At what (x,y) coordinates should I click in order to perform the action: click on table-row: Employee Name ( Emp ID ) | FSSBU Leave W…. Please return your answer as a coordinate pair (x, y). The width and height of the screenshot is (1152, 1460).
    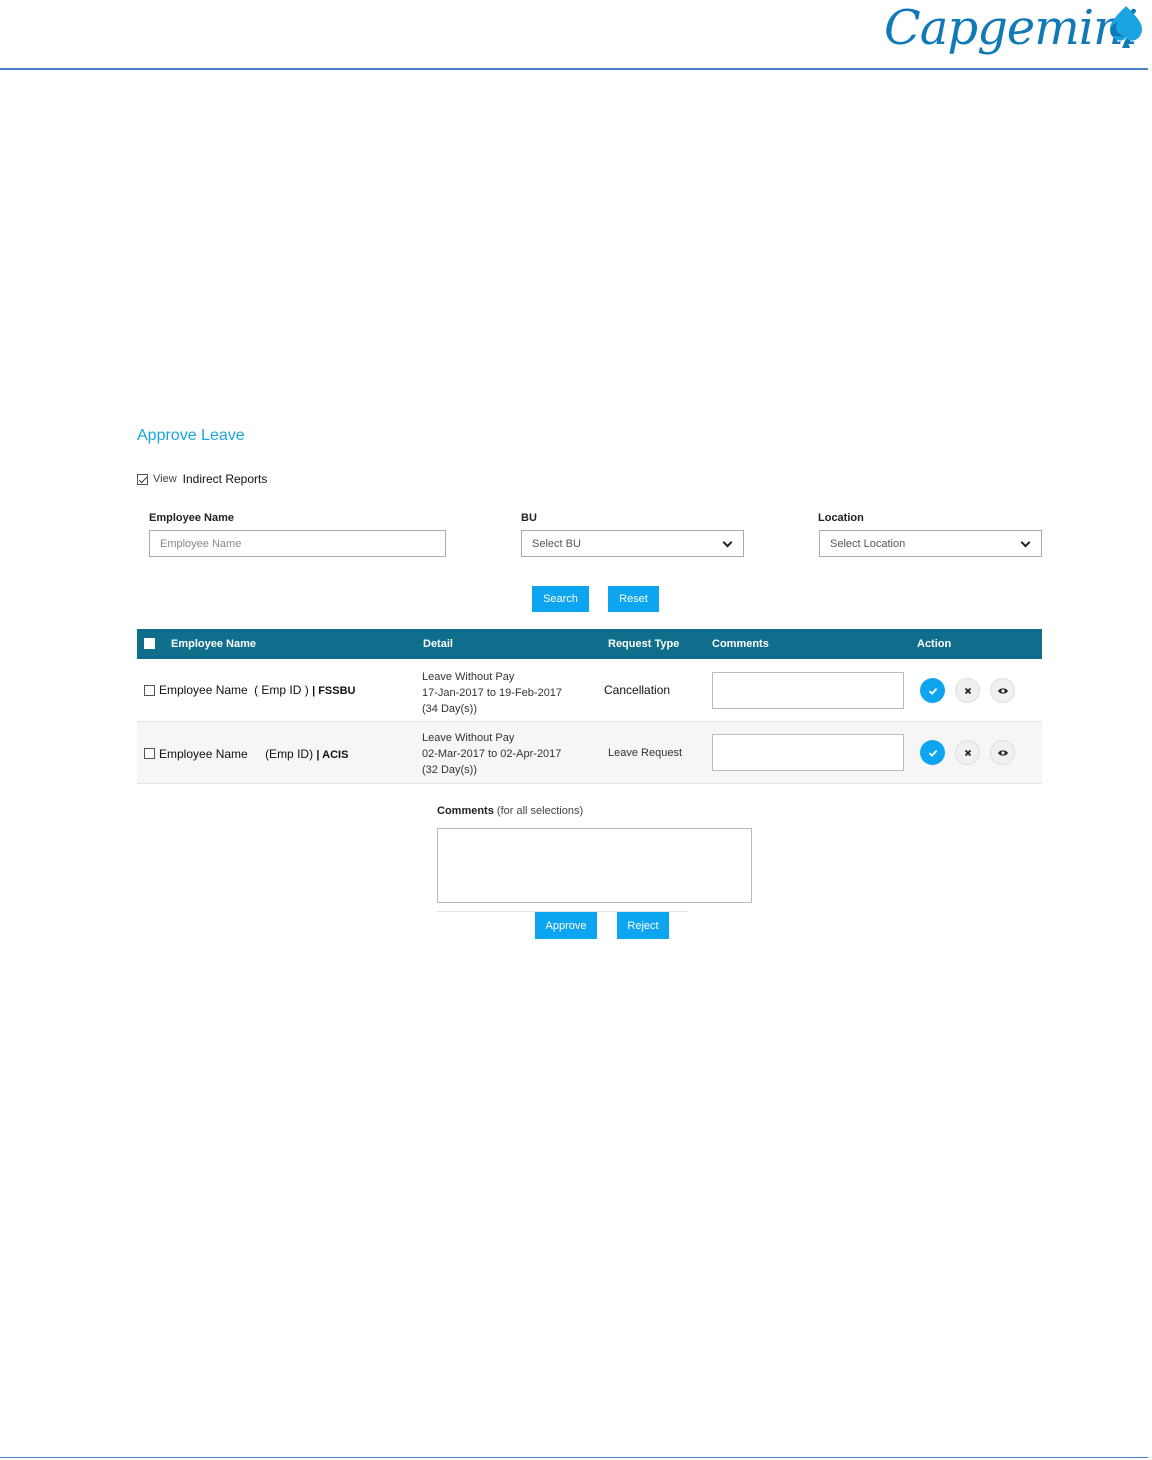
    Looking at the image, I should click on (589, 690).